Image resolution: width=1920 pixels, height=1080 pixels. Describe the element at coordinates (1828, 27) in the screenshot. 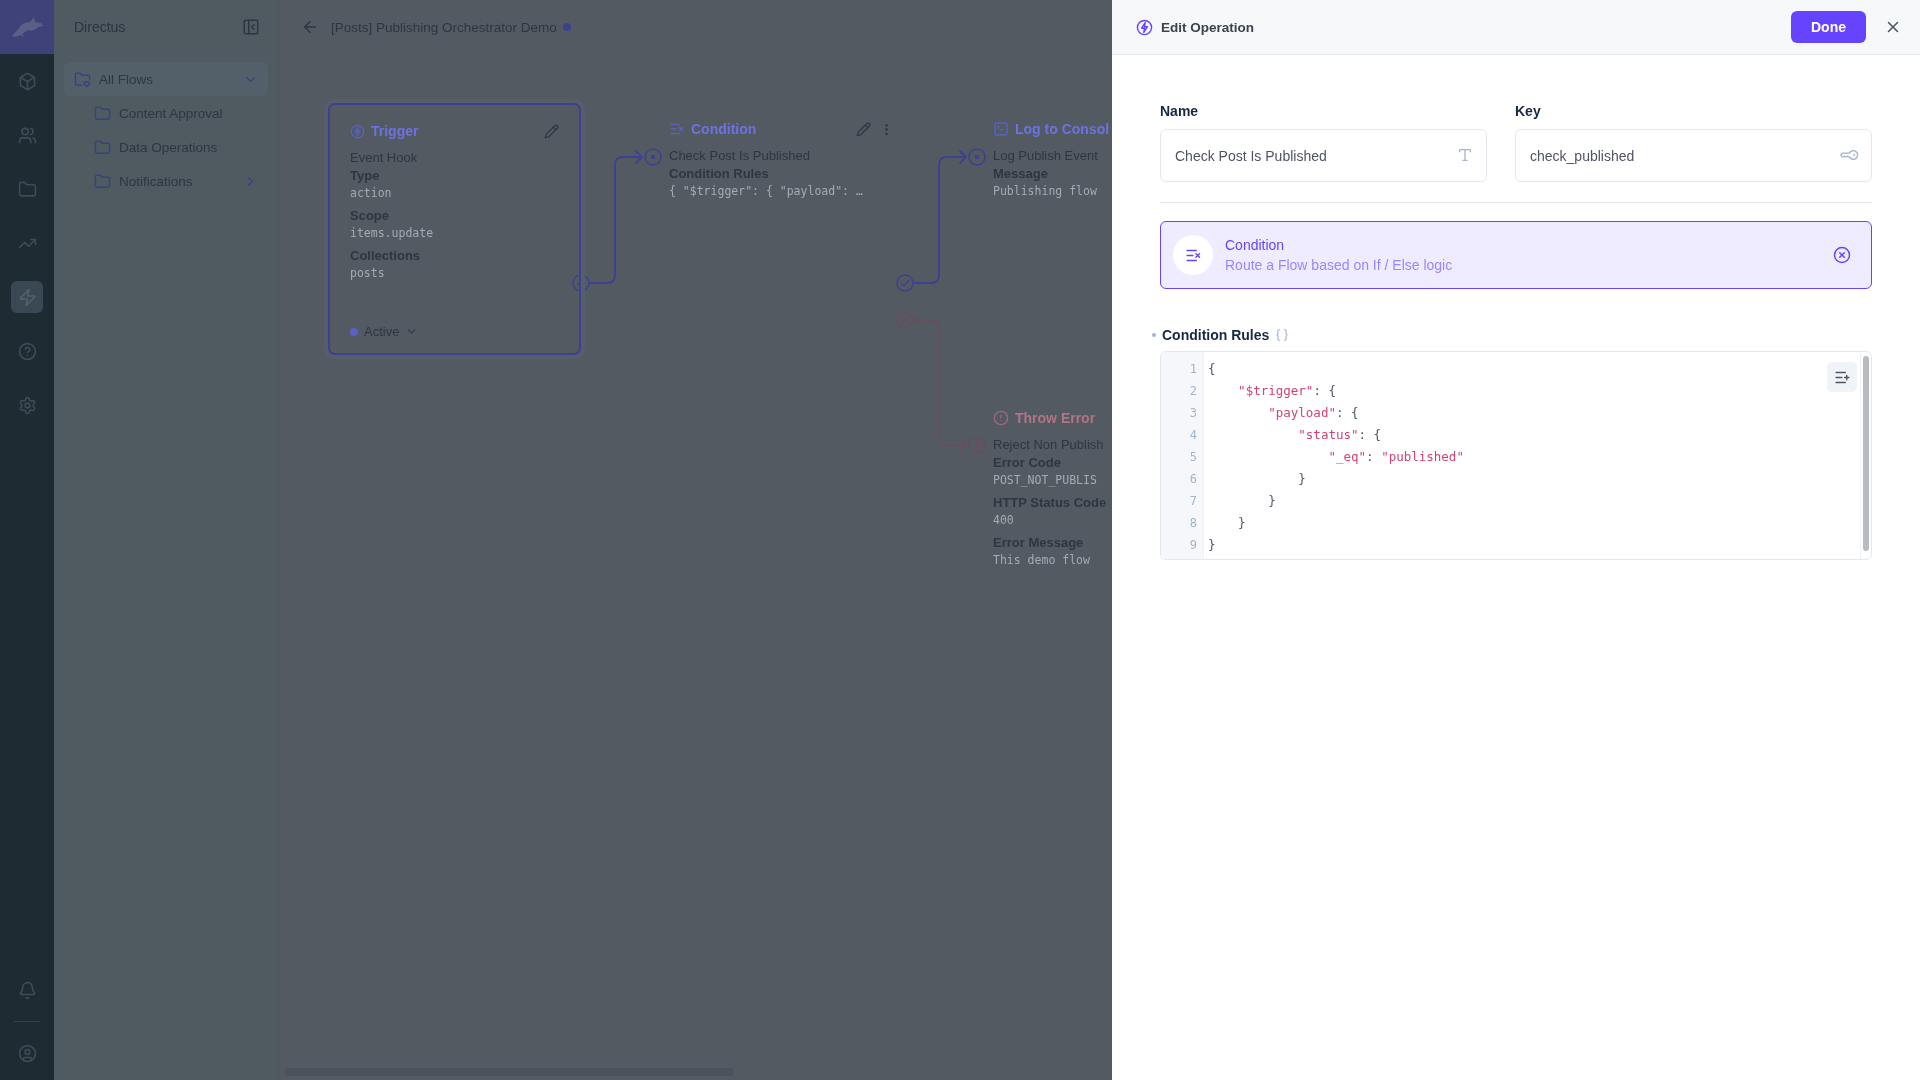

I see `done-button: Done` at that location.